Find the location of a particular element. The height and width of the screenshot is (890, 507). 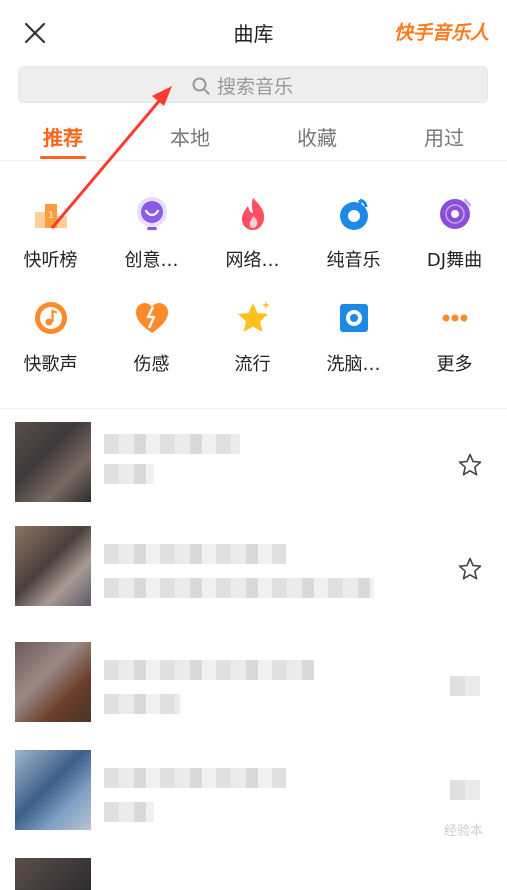

category-pop: 流行 is located at coordinates (252, 339).